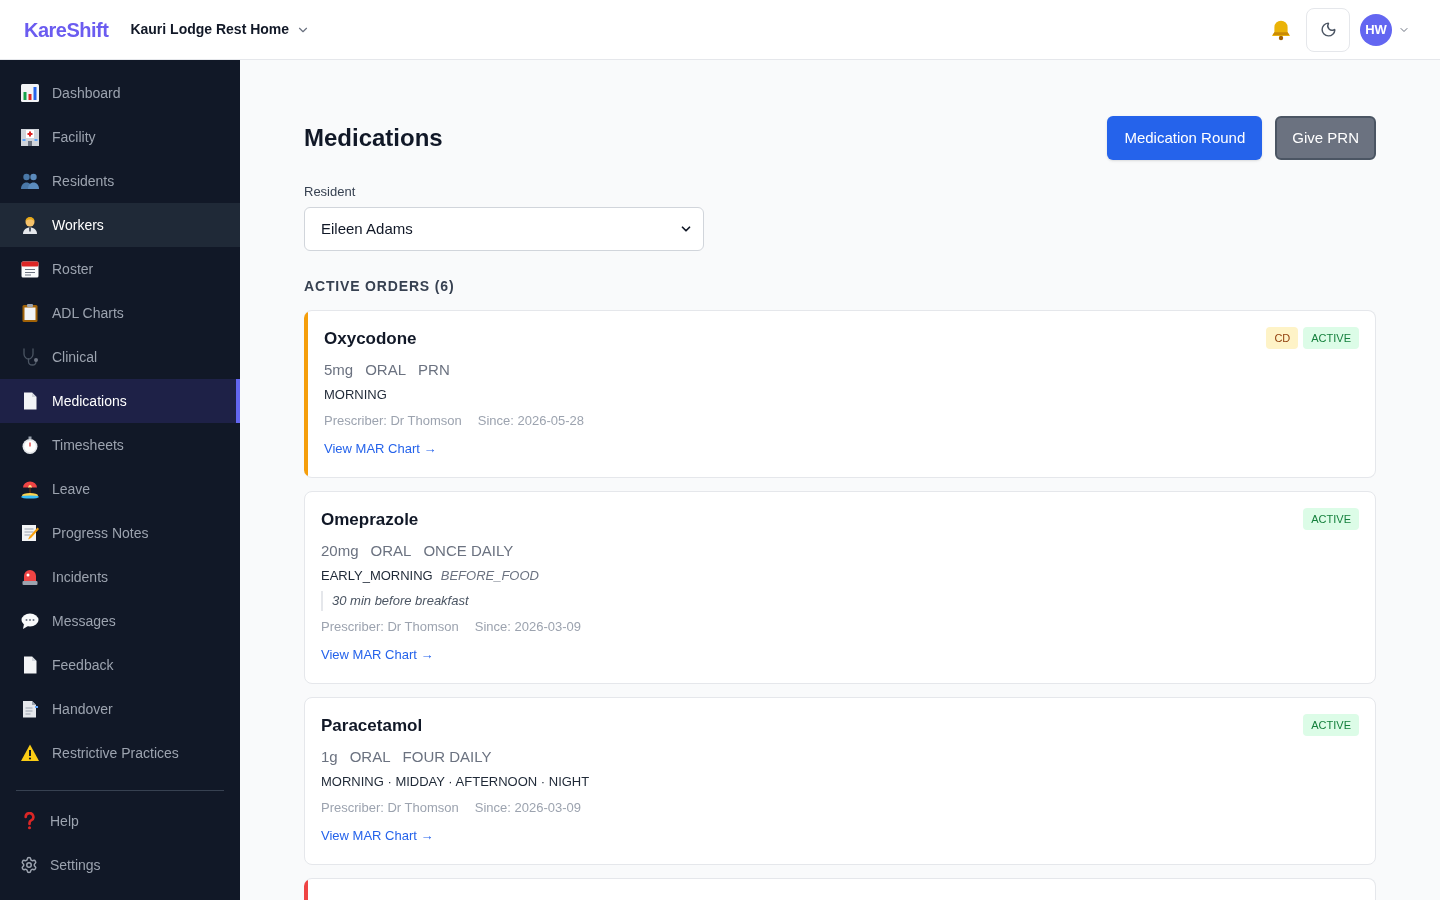 This screenshot has width=1440, height=900. Describe the element at coordinates (489, 576) in the screenshot. I see `instruction-text: BEFORE_FOOD` at that location.